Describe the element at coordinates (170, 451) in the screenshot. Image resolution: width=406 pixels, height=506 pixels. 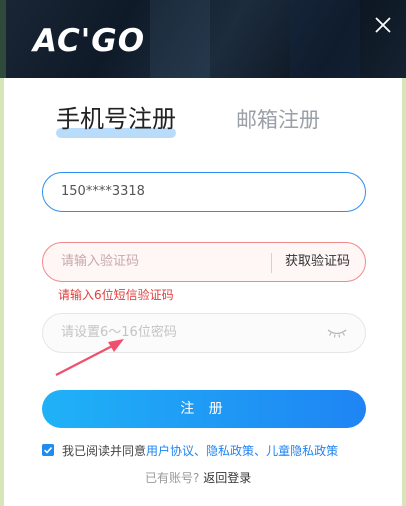
I see `user-agreement-link: 用户协议` at that location.